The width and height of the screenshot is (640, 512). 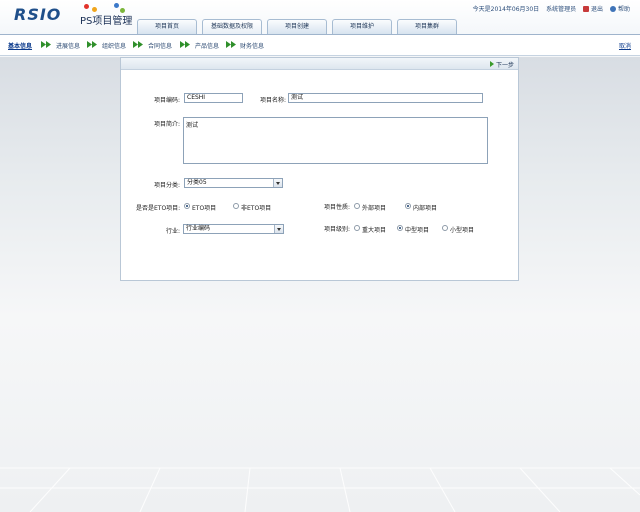 I want to click on app-title: PS项目管理, so click(x=106, y=21).